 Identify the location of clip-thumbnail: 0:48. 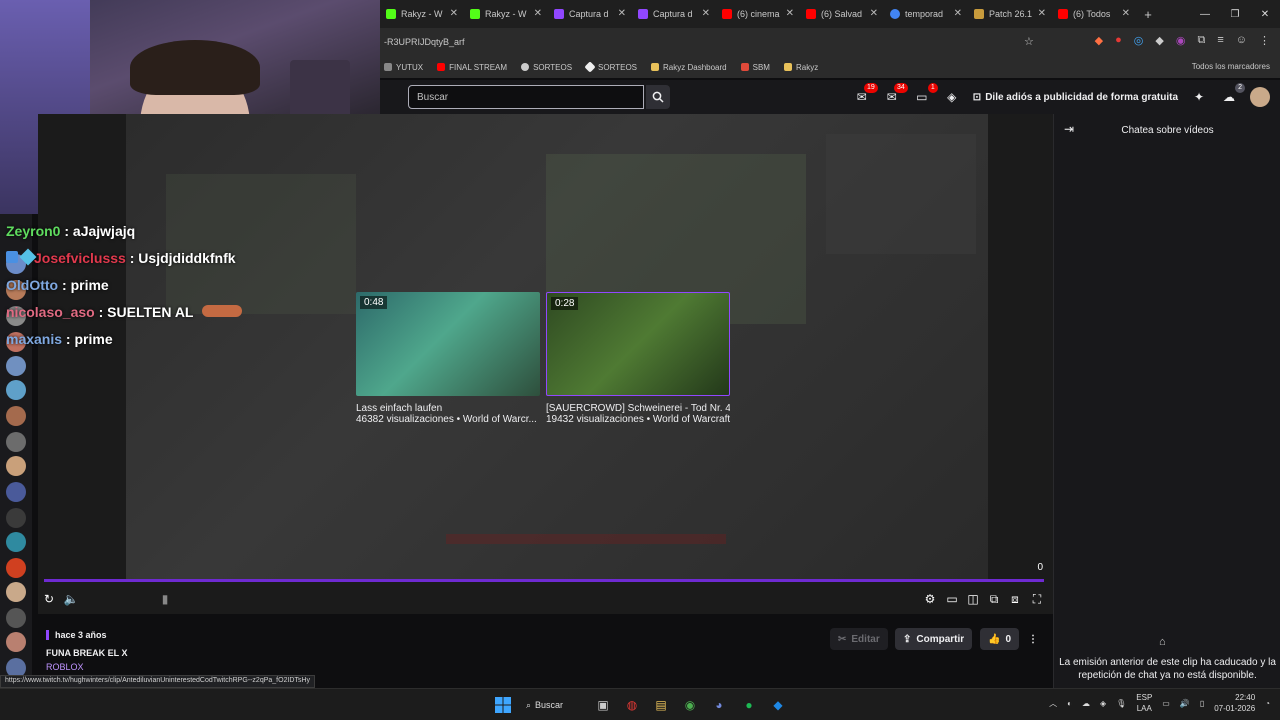
(448, 344).